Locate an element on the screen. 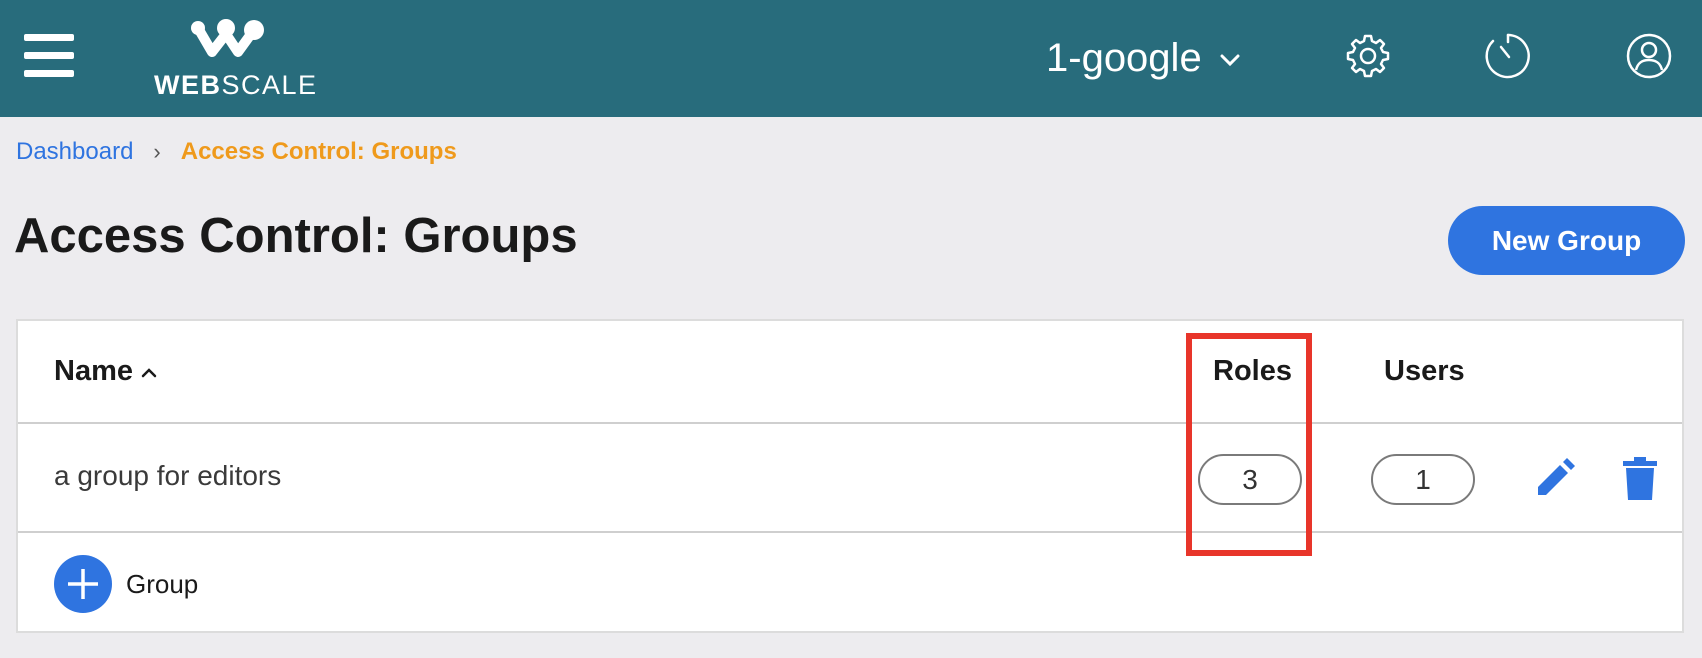 The image size is (1702, 658). plus-icon is located at coordinates (83, 584).